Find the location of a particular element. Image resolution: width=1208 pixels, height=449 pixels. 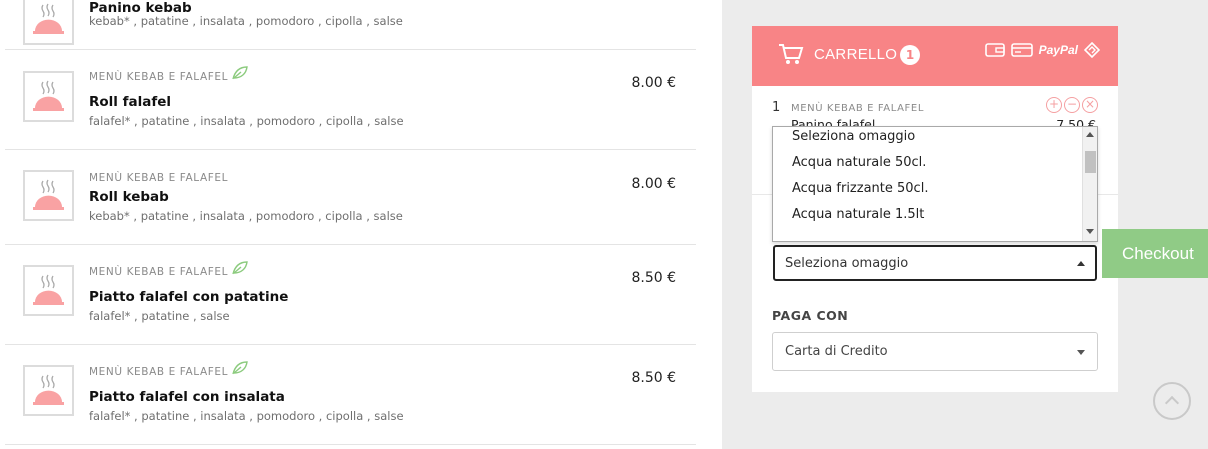

remove-quantity-icon: − is located at coordinates (1072, 105).